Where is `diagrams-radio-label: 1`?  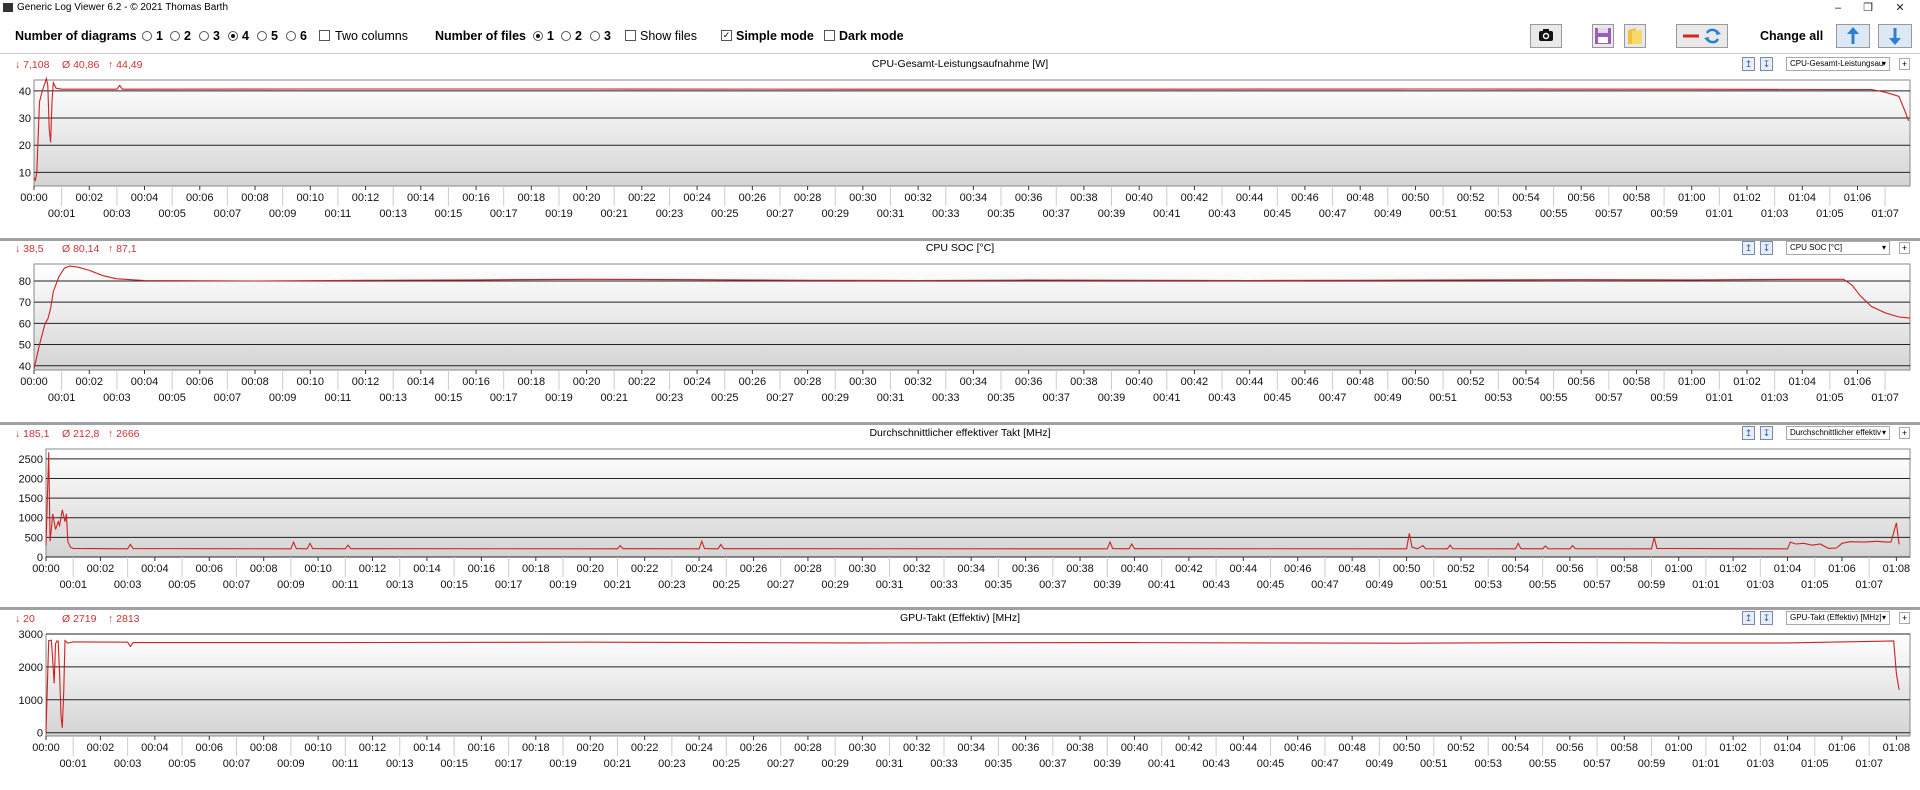 diagrams-radio-label: 1 is located at coordinates (159, 36).